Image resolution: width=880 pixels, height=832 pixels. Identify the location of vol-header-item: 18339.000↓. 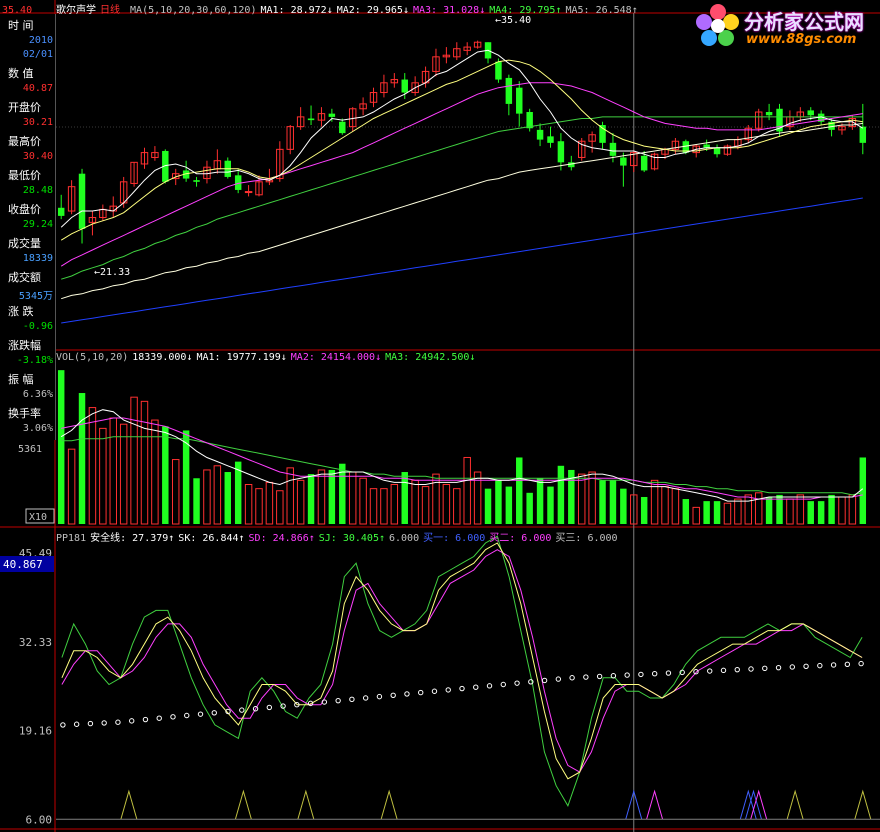
(162, 357).